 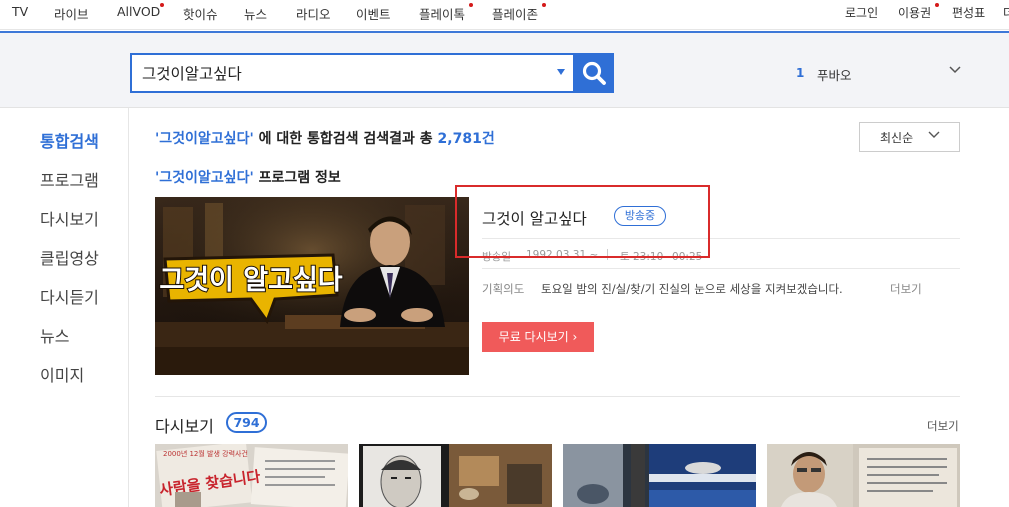 What do you see at coordinates (250, 280) in the screenshot?
I see `poster-logo-text: 그것이 알고싶다` at bounding box center [250, 280].